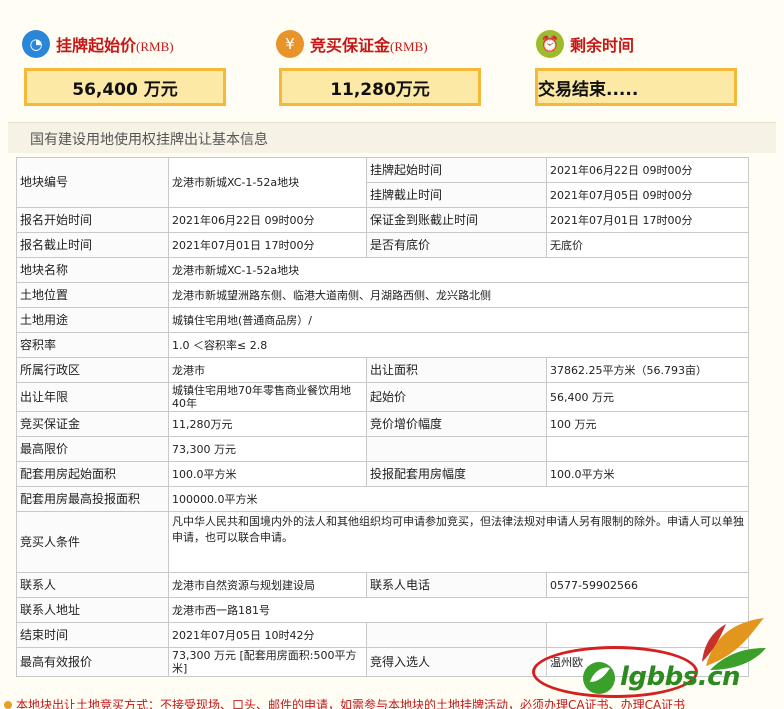  Describe the element at coordinates (458, 295) in the screenshot. I see `location-value: 龙港市新城望洲路东侧、临港大道南侧、月湖路西侧、龙兴路北侧` at that location.